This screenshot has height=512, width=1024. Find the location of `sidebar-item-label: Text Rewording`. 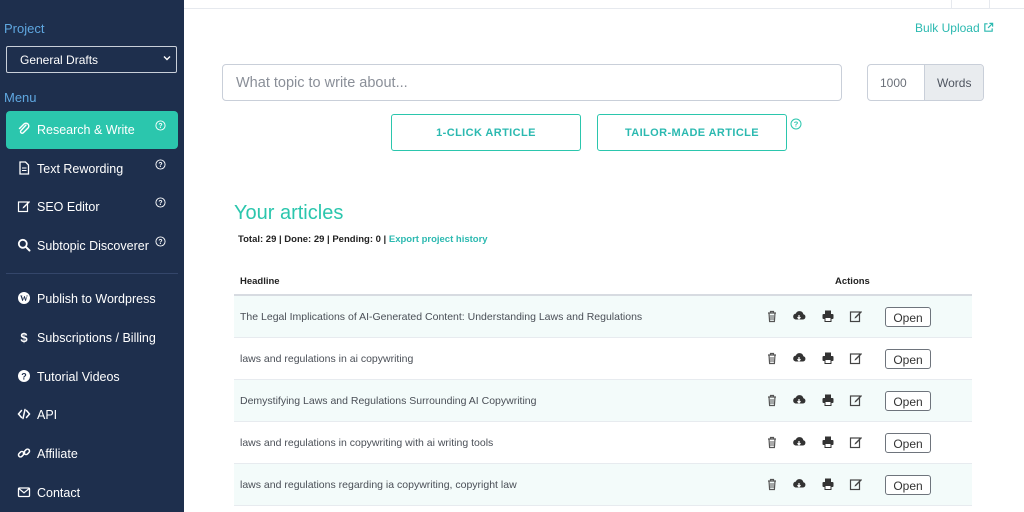

sidebar-item-label: Text Rewording is located at coordinates (80, 169).